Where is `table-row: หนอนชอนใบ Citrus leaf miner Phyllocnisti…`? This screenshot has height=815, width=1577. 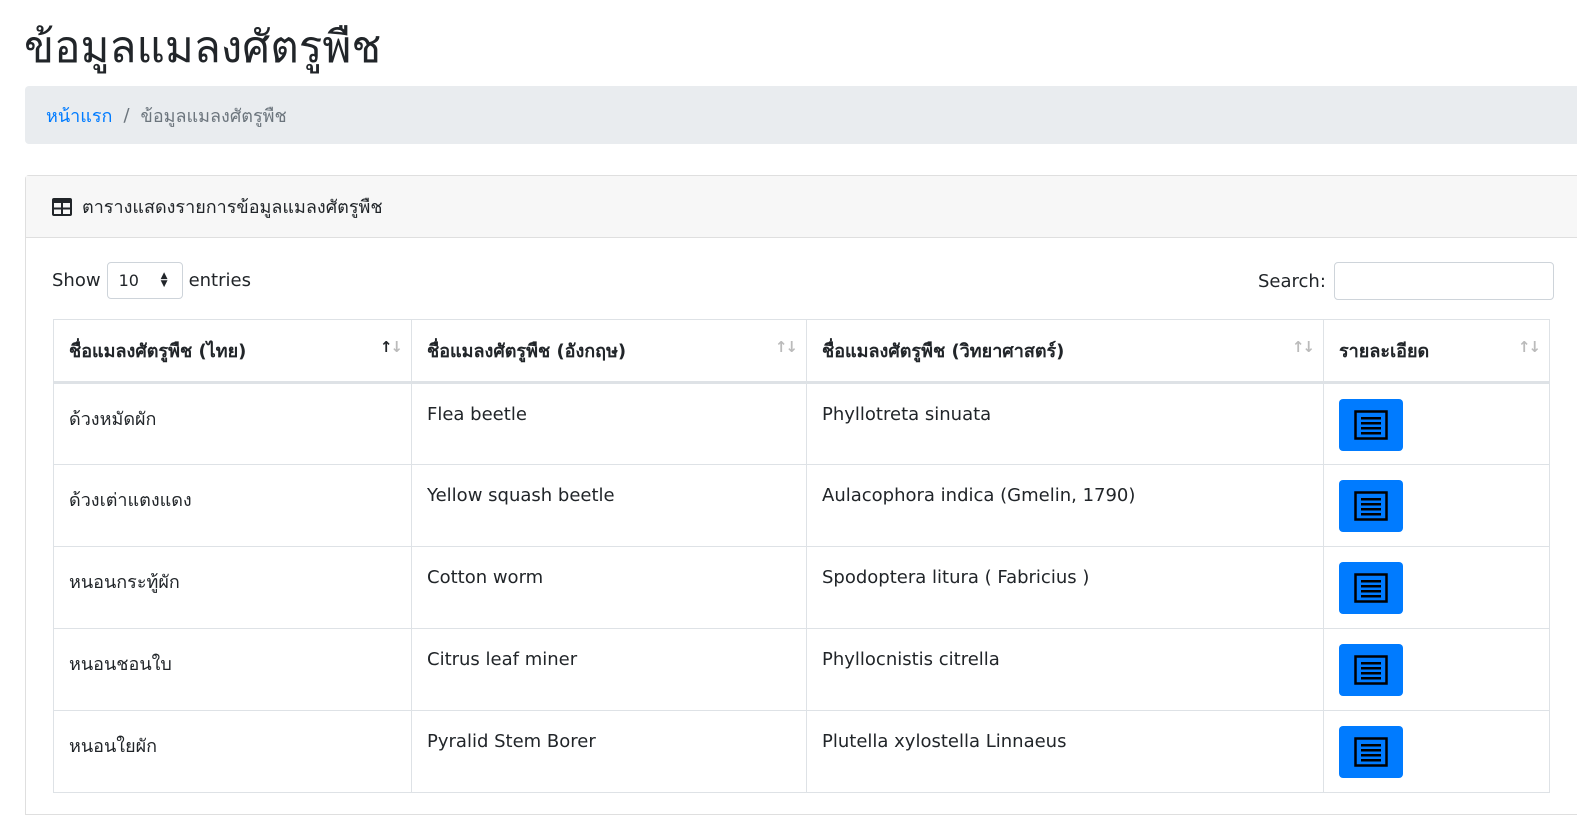 table-row: หนอนชอนใบ Citrus leaf miner Phyllocnisti… is located at coordinates (801, 669).